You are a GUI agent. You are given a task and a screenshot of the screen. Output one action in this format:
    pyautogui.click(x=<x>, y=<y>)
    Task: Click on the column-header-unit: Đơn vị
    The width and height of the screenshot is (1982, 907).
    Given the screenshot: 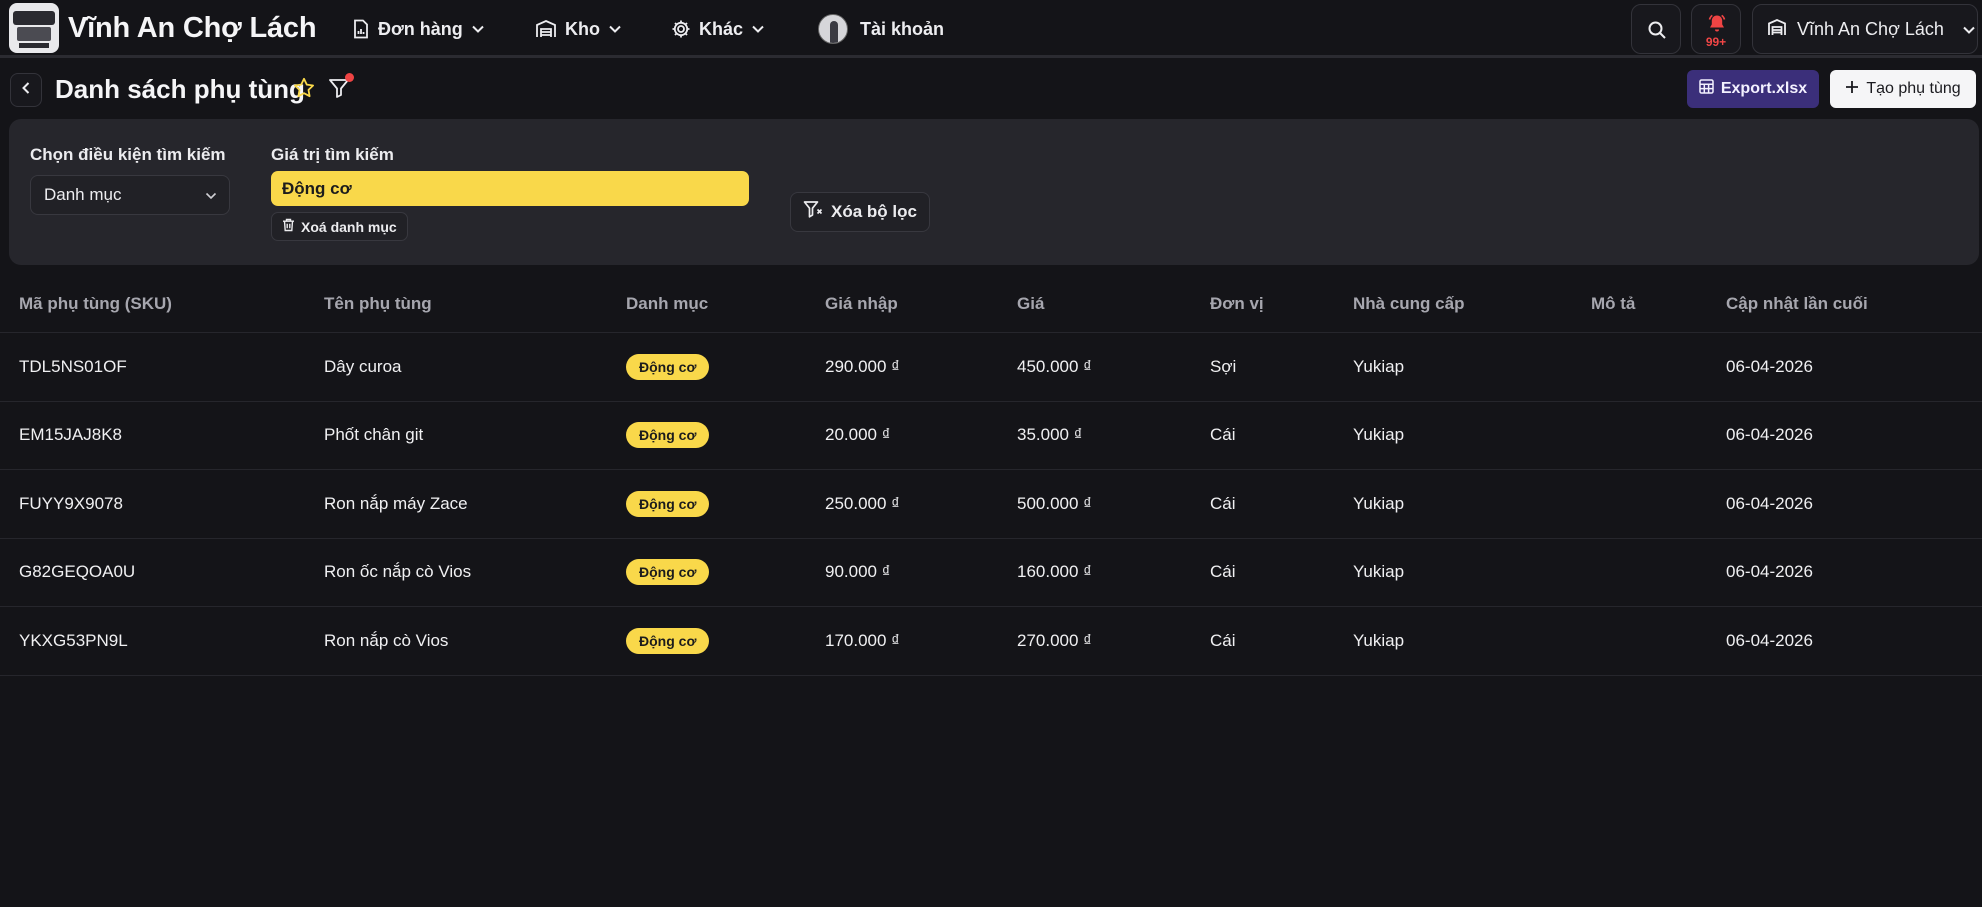 What is the action you would take?
    pyautogui.click(x=1237, y=304)
    